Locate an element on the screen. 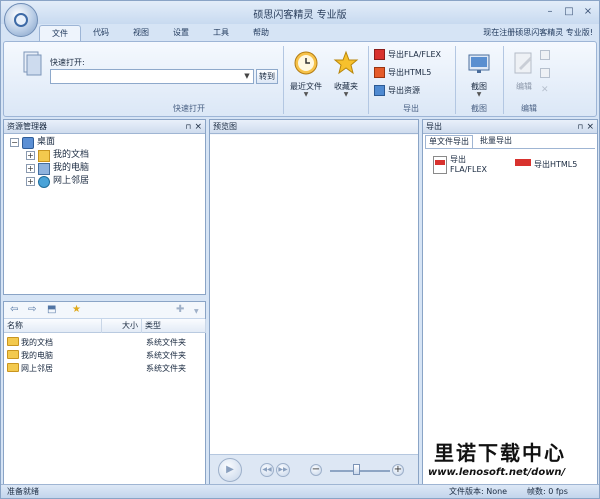  recent-files-button: 最近文件 ▼ is located at coordinates (306, 72).